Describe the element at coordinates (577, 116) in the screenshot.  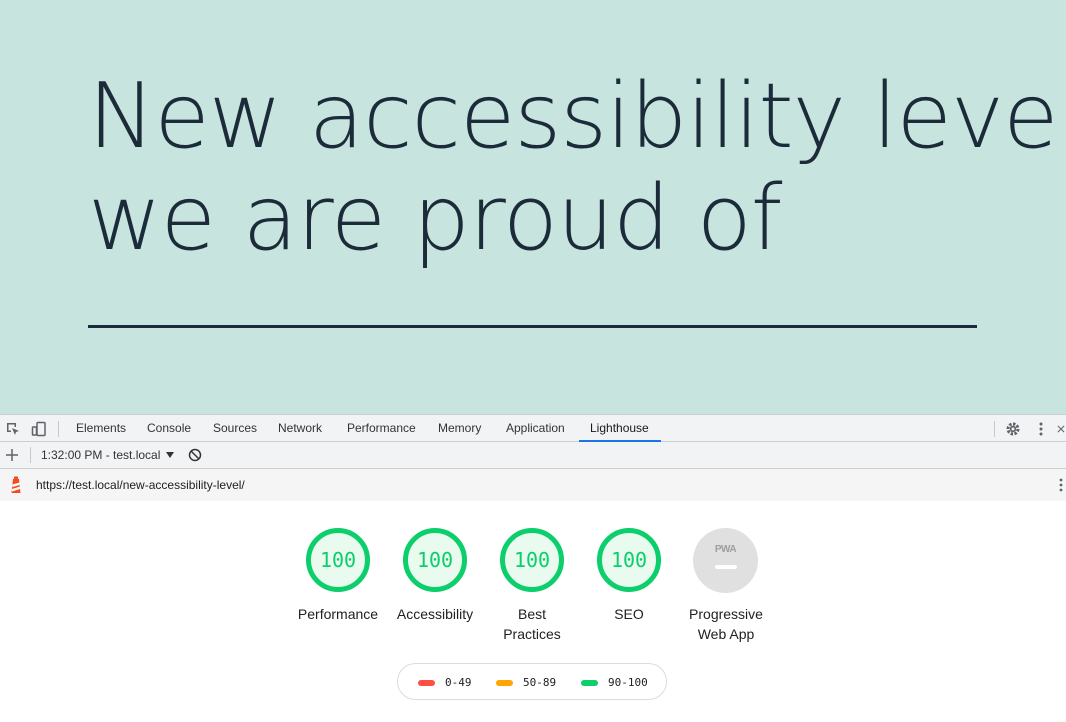
I see `heading-line-1: New accessibility level` at that location.